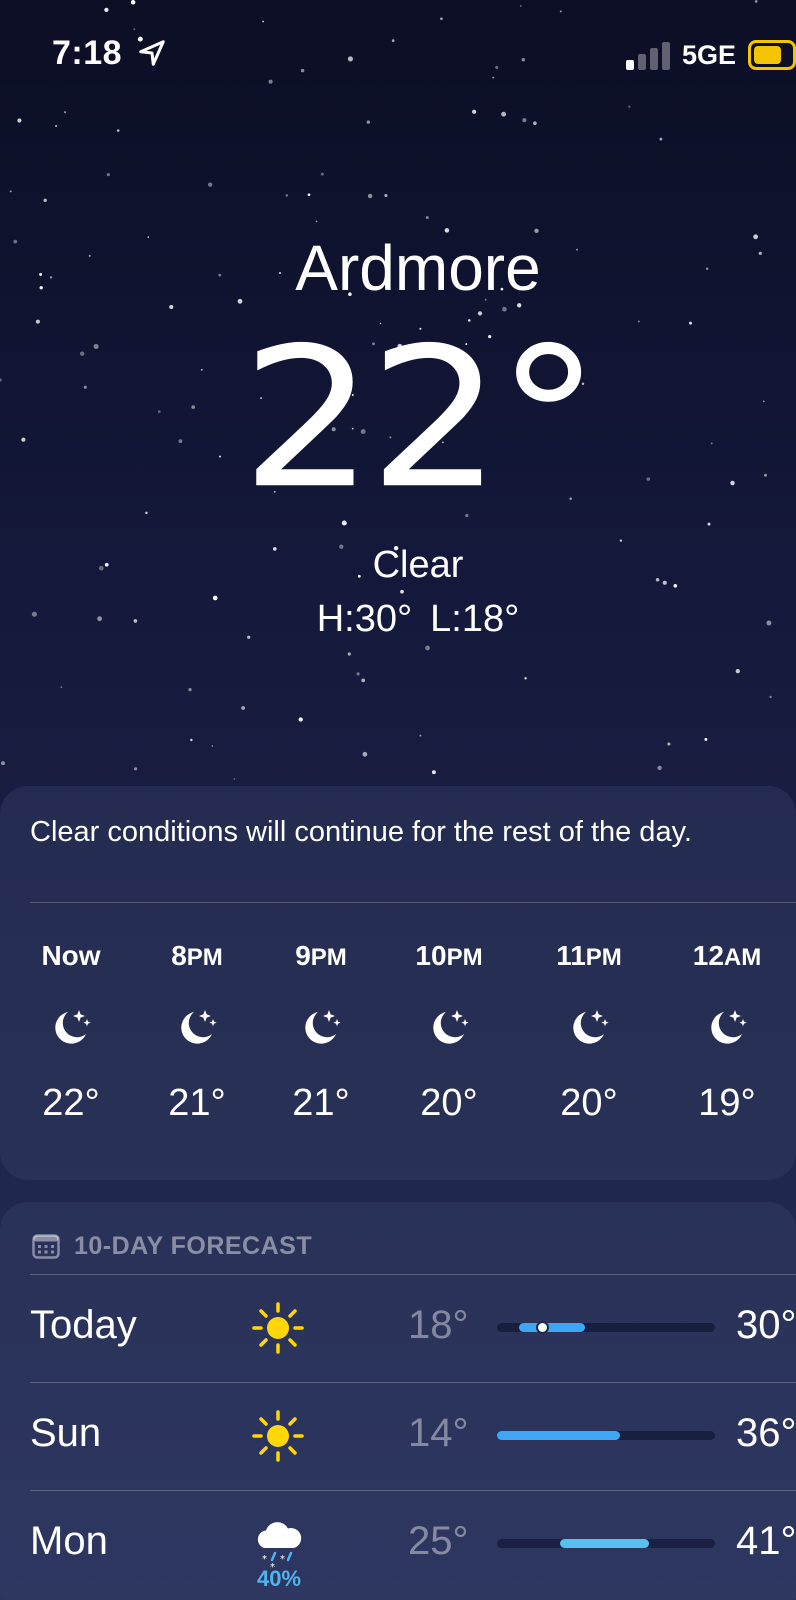 The image size is (796, 1600). What do you see at coordinates (475, 619) in the screenshot?
I see `low-temperature: L:18°` at bounding box center [475, 619].